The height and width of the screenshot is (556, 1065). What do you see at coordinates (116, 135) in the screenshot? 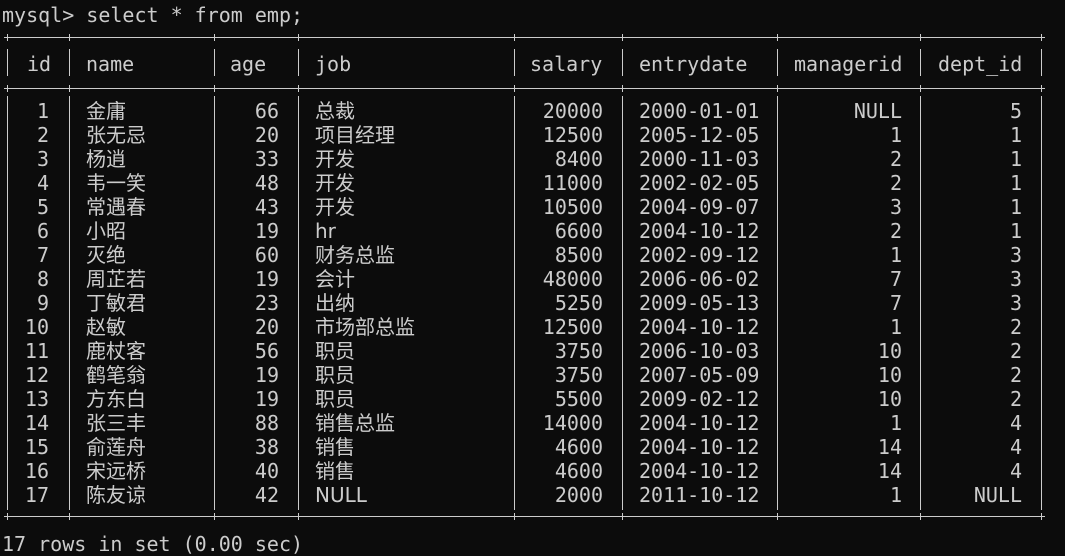
I see `table-cell-name: 张无忌` at bounding box center [116, 135].